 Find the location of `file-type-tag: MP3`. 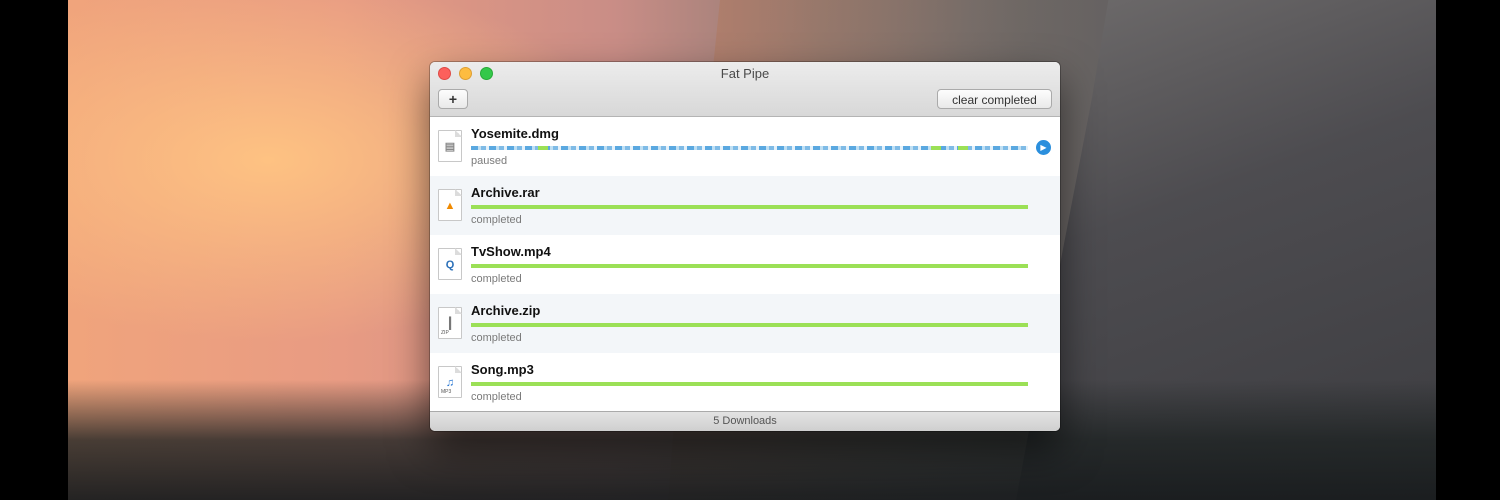

file-type-tag: MP3 is located at coordinates (446, 392).